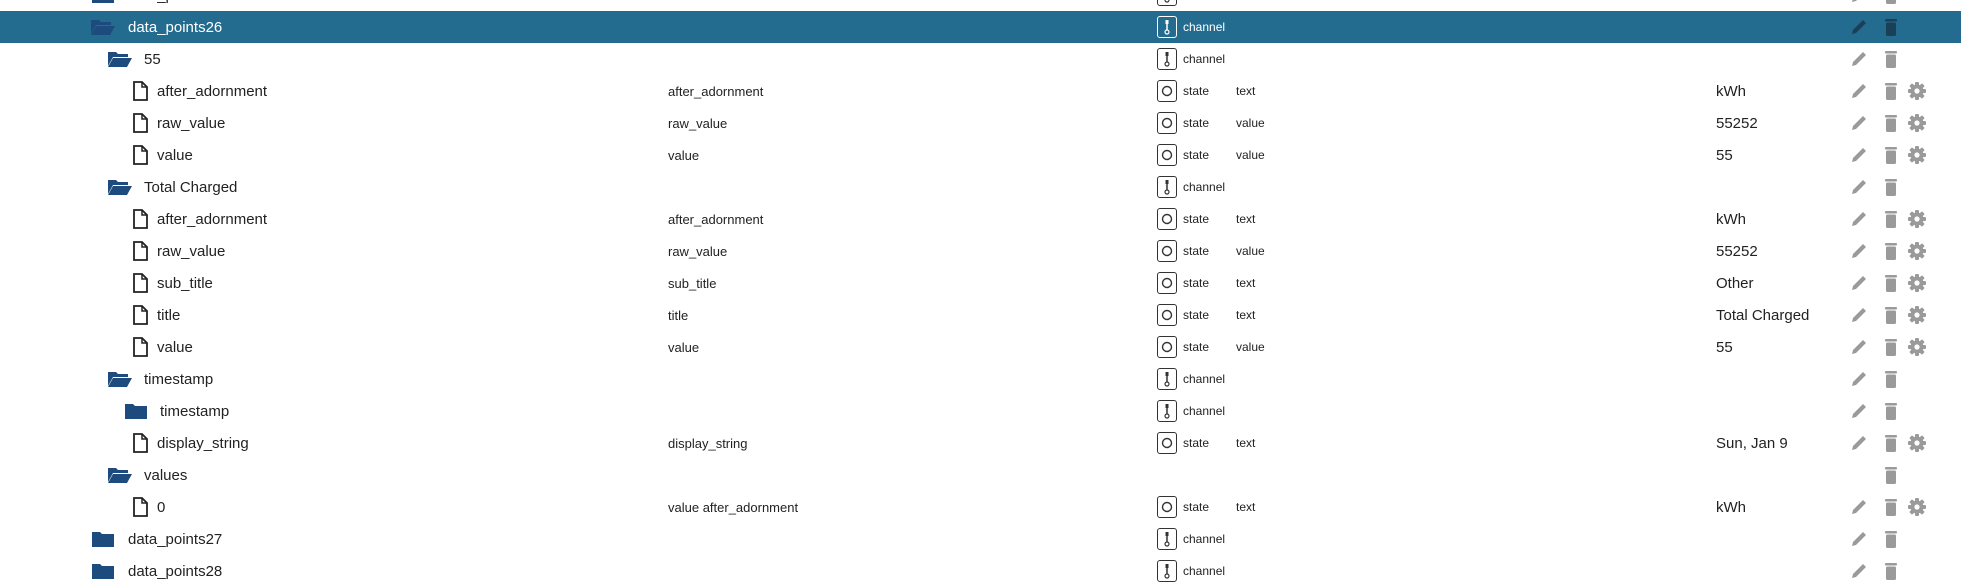 The height and width of the screenshot is (587, 1961). Describe the element at coordinates (980, 475) in the screenshot. I see `channel-row: values` at that location.